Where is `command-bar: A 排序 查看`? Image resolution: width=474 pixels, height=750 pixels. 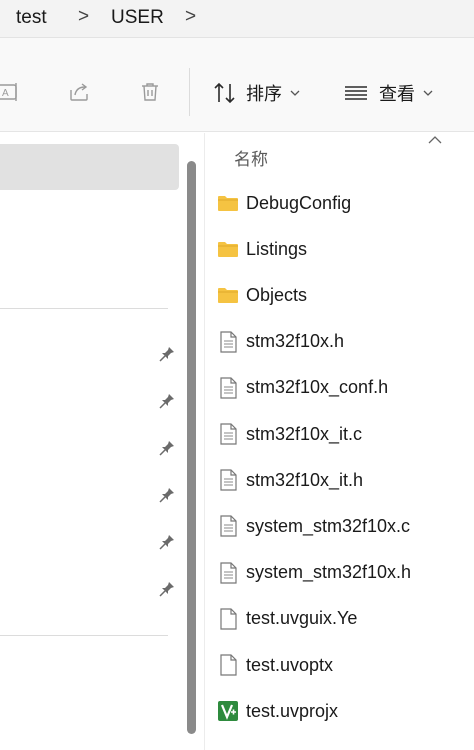
command-bar: A 排序 查看 is located at coordinates (237, 85).